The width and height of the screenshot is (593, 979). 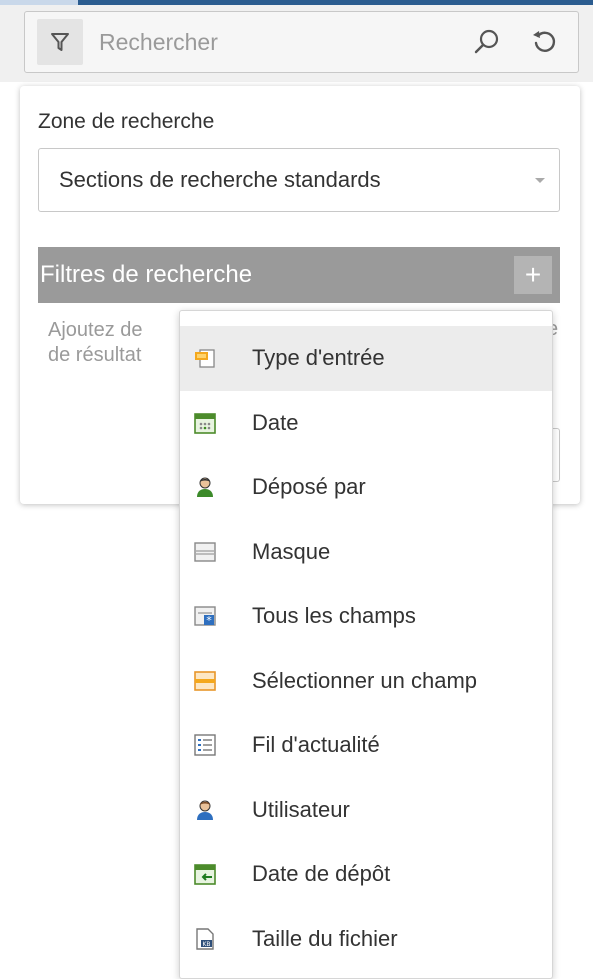 What do you see at coordinates (206, 944) in the screenshot?
I see `svg-text: KB` at bounding box center [206, 944].